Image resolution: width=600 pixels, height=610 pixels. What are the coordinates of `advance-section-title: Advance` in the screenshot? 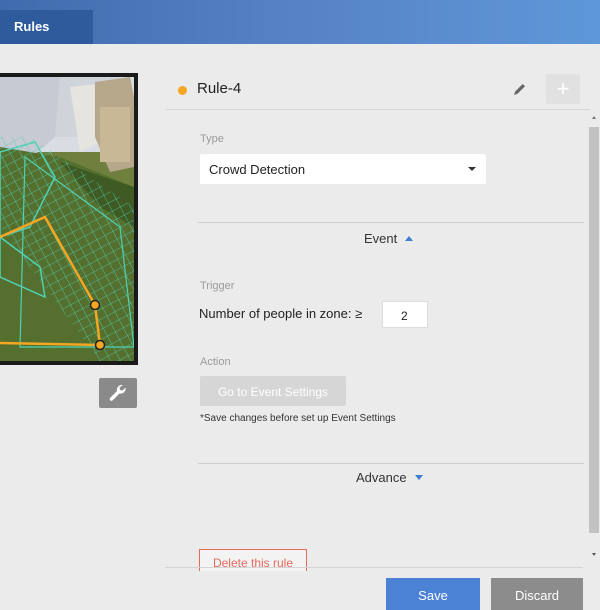 It's located at (381, 477).